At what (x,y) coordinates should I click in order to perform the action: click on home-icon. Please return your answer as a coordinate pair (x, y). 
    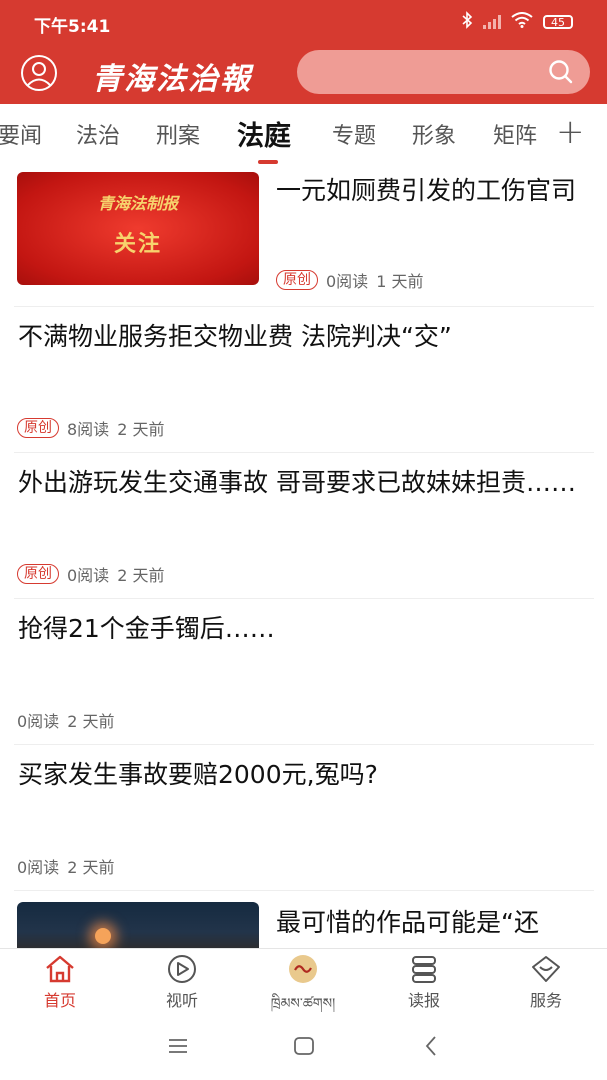
    Looking at the image, I should click on (60, 969).